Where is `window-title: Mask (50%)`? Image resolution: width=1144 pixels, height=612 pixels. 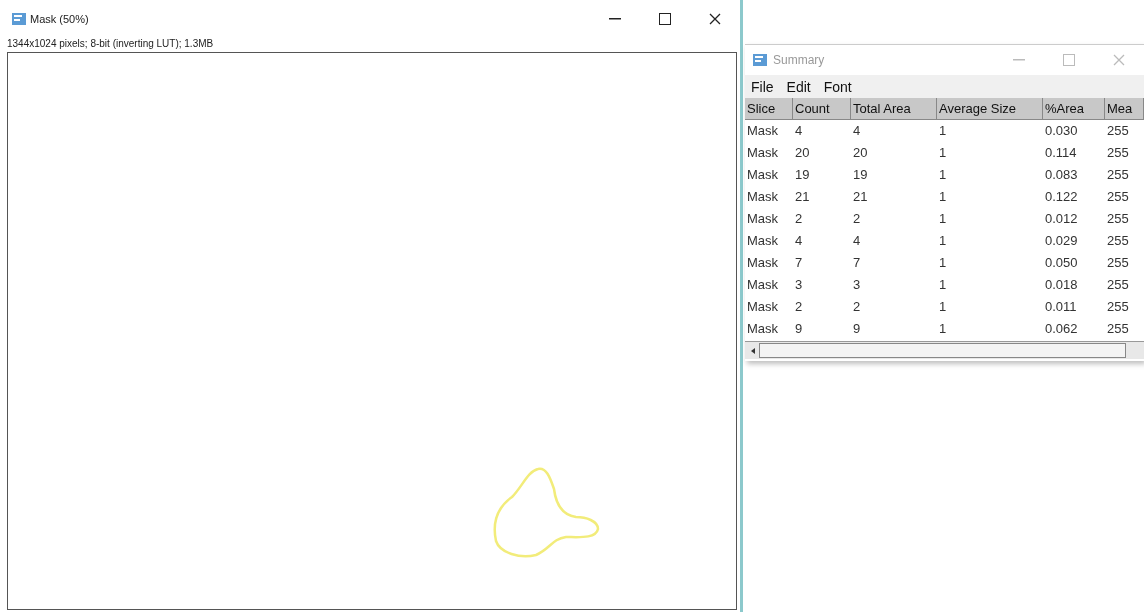 window-title: Mask (50%) is located at coordinates (60, 19).